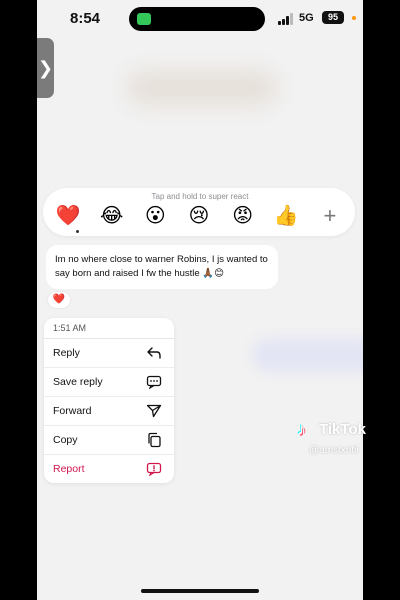 The image size is (400, 600). What do you see at coordinates (197, 19) in the screenshot?
I see `dynamic-island` at bounding box center [197, 19].